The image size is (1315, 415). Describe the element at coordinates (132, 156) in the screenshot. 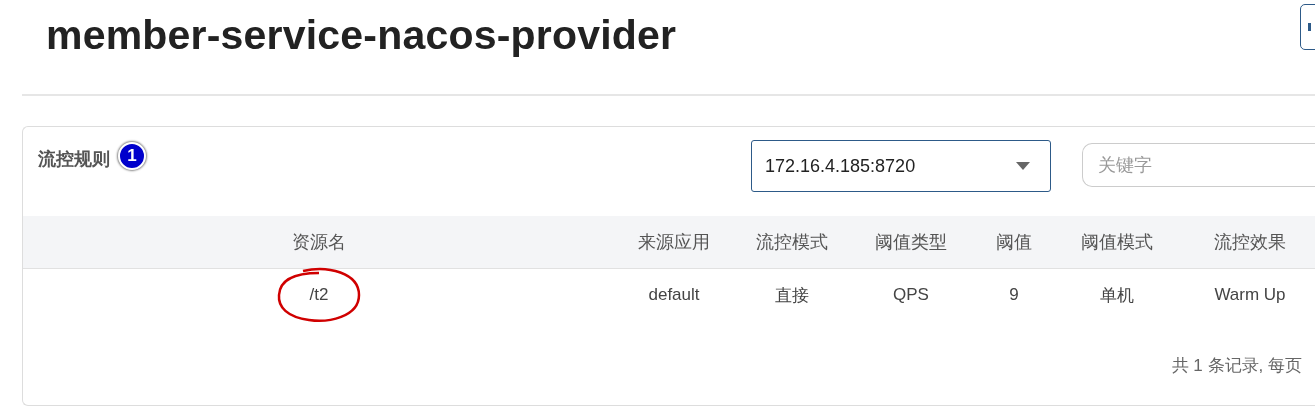

I see `step-marker: 1` at that location.